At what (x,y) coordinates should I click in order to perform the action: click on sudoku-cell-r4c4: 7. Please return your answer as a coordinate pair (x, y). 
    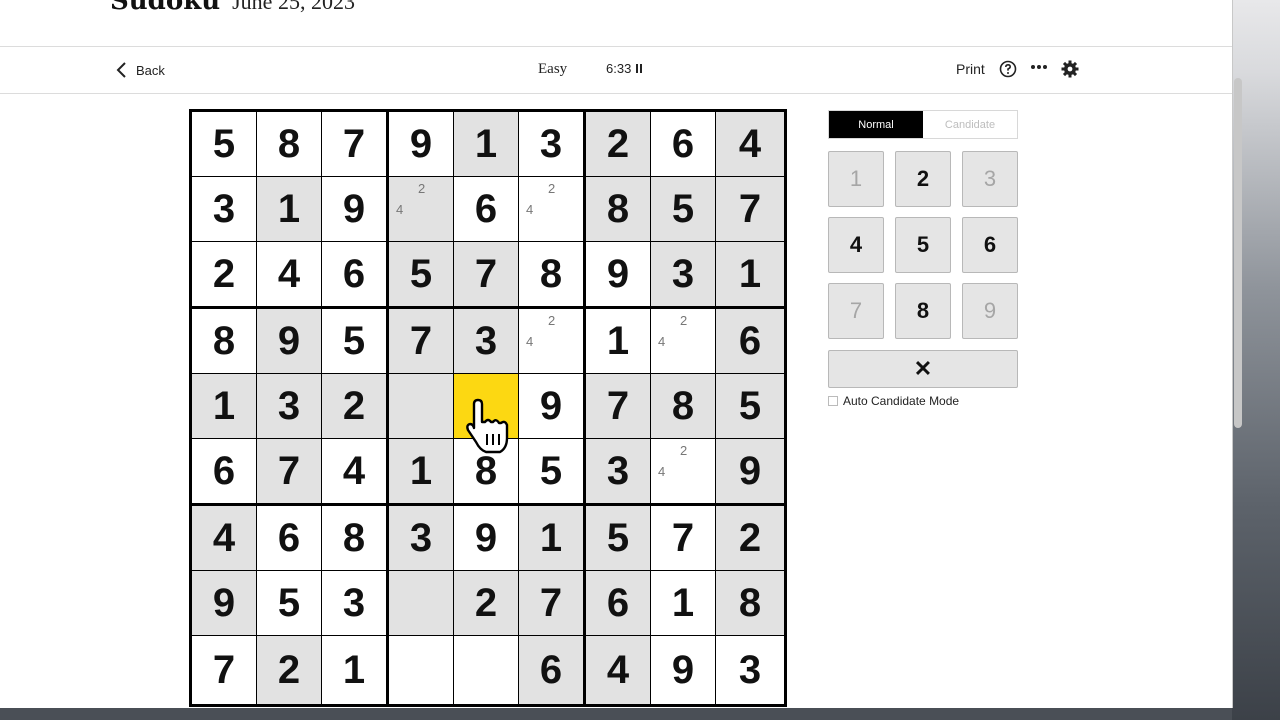
    Looking at the image, I should click on (421, 341).